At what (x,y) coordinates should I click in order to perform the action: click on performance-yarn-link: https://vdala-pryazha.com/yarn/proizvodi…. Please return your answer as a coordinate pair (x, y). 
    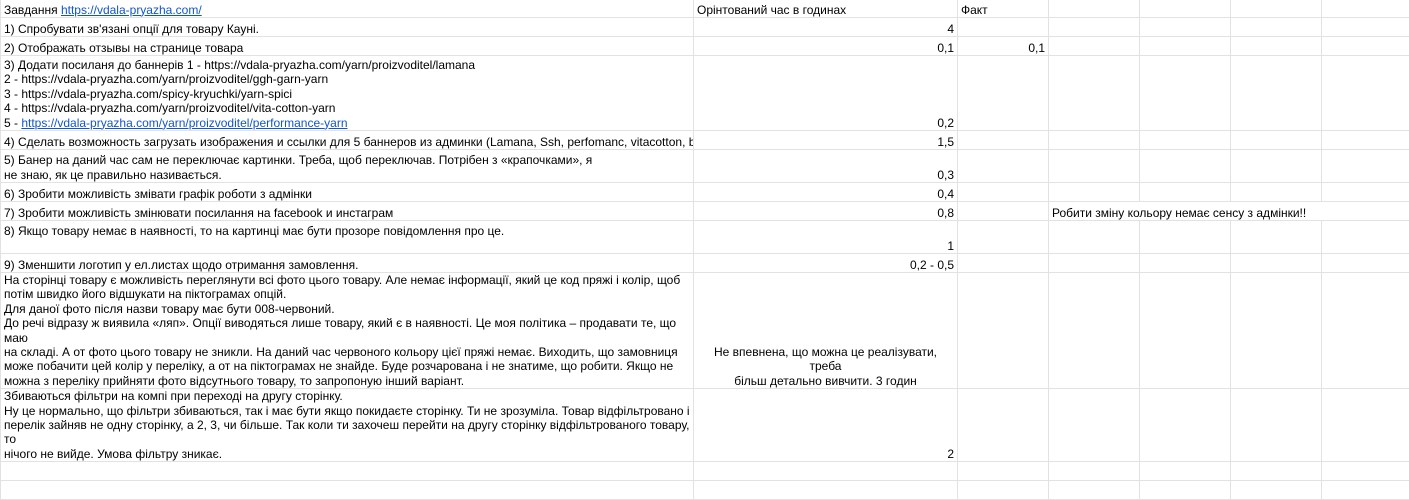
    Looking at the image, I should click on (184, 123).